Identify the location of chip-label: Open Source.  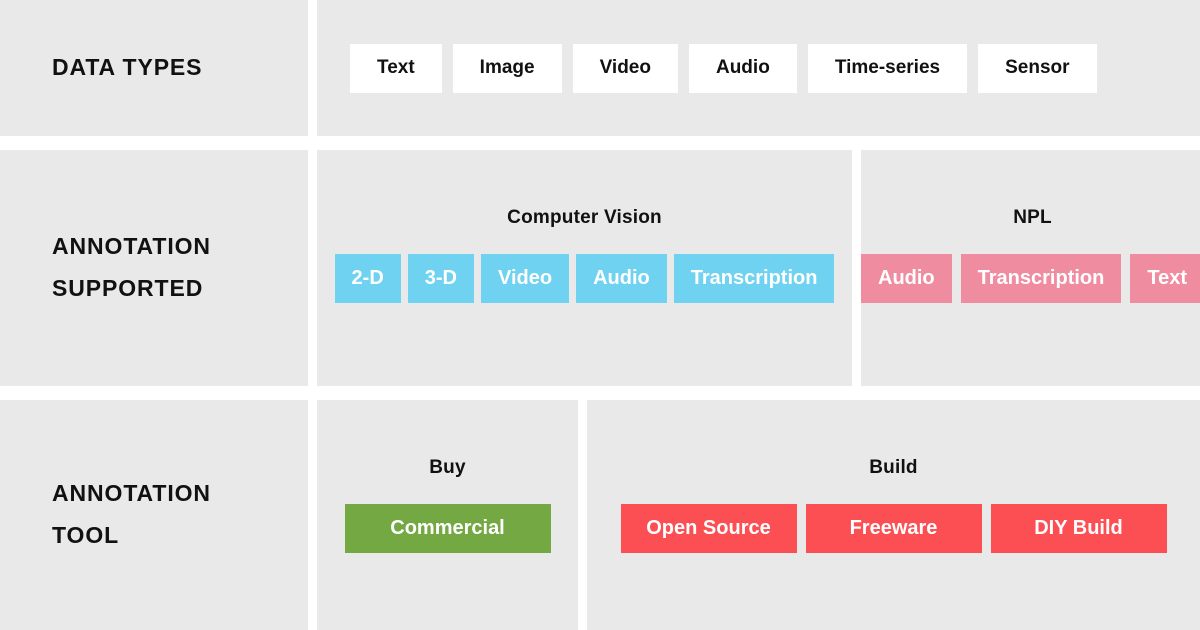
(708, 528).